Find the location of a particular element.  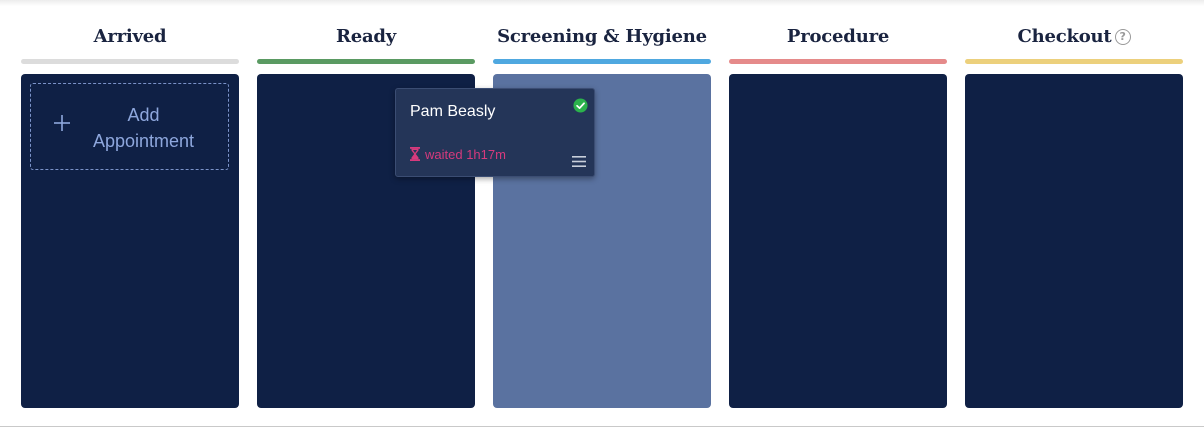

column-title: Arrived is located at coordinates (130, 36).